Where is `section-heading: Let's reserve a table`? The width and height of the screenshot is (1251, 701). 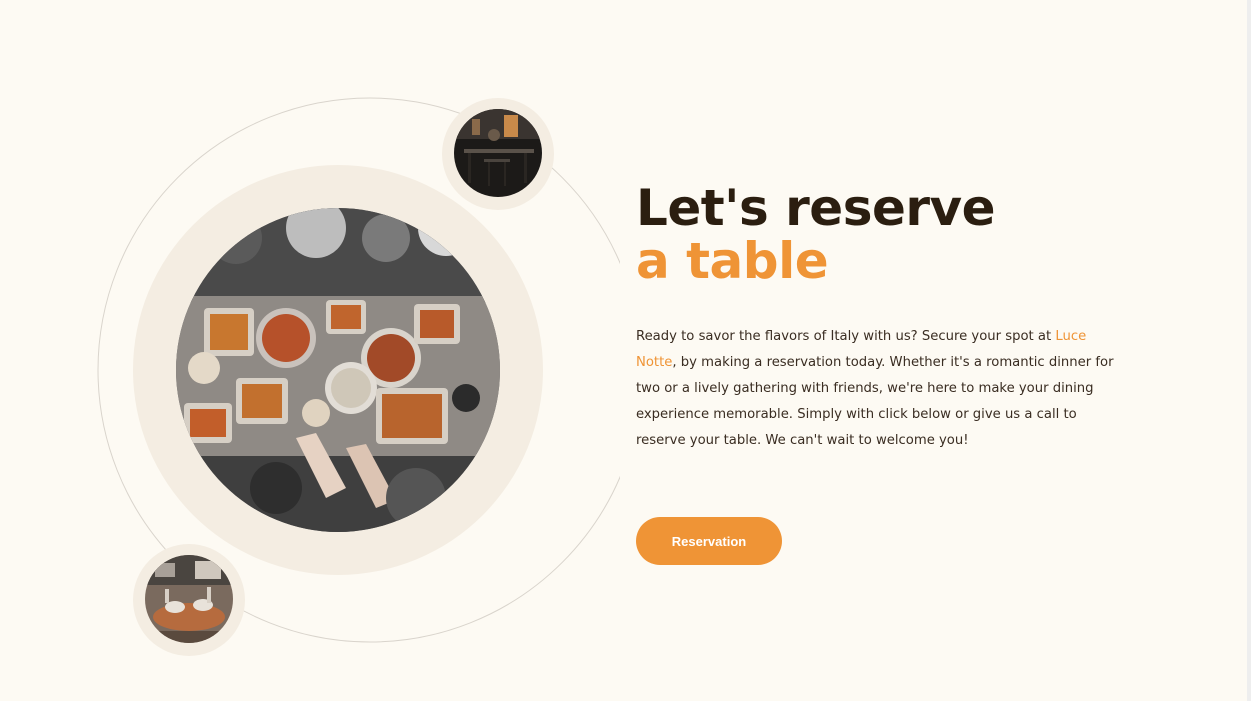 section-heading: Let's reserve a table is located at coordinates (886, 235).